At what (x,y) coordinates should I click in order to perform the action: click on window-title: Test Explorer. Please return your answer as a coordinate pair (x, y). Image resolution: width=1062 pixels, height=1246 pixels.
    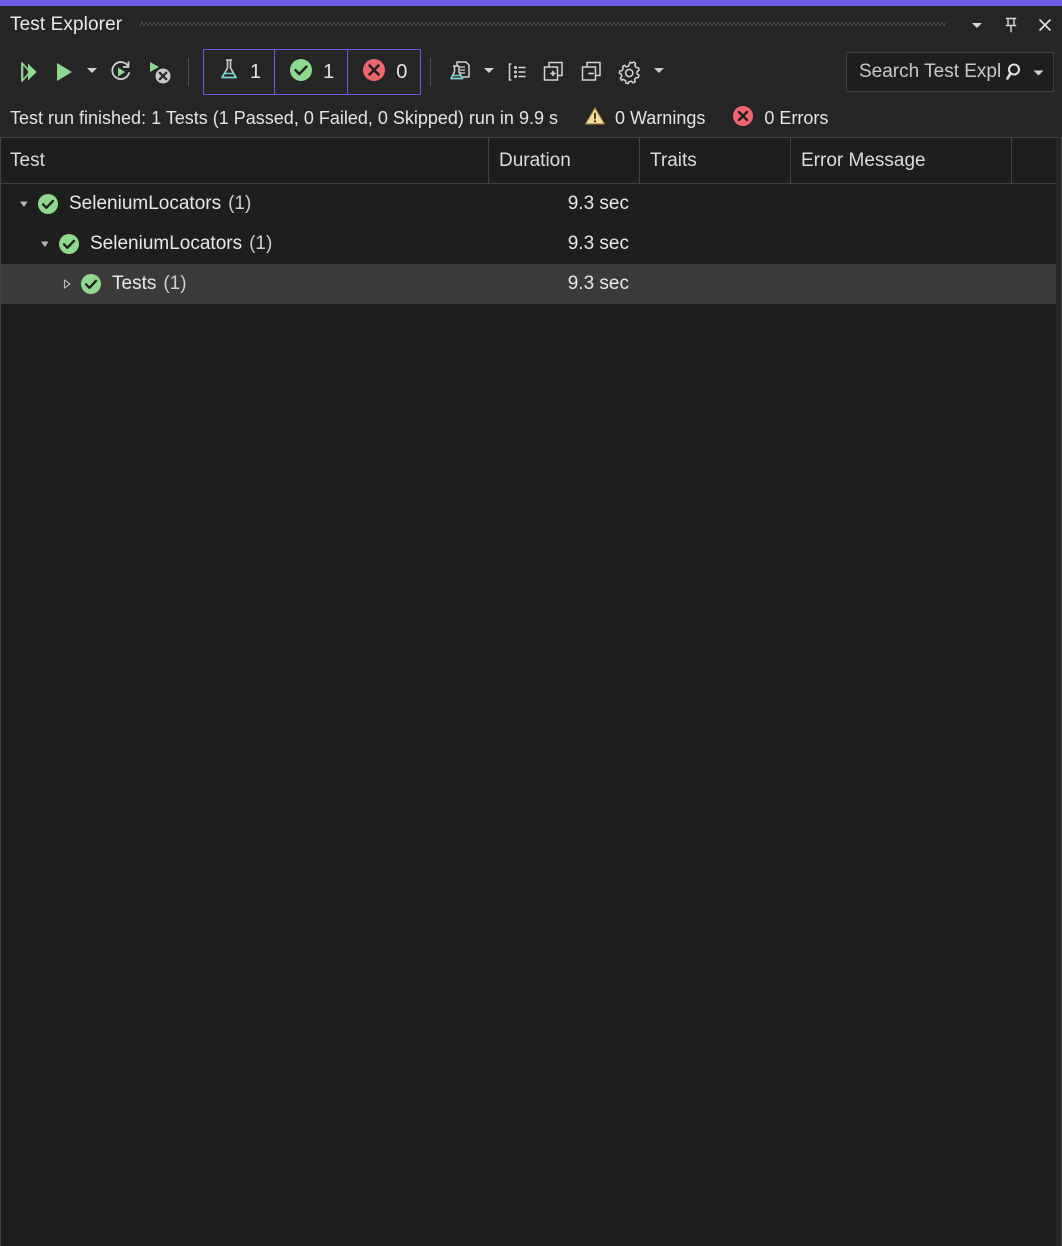
    Looking at the image, I should click on (66, 24).